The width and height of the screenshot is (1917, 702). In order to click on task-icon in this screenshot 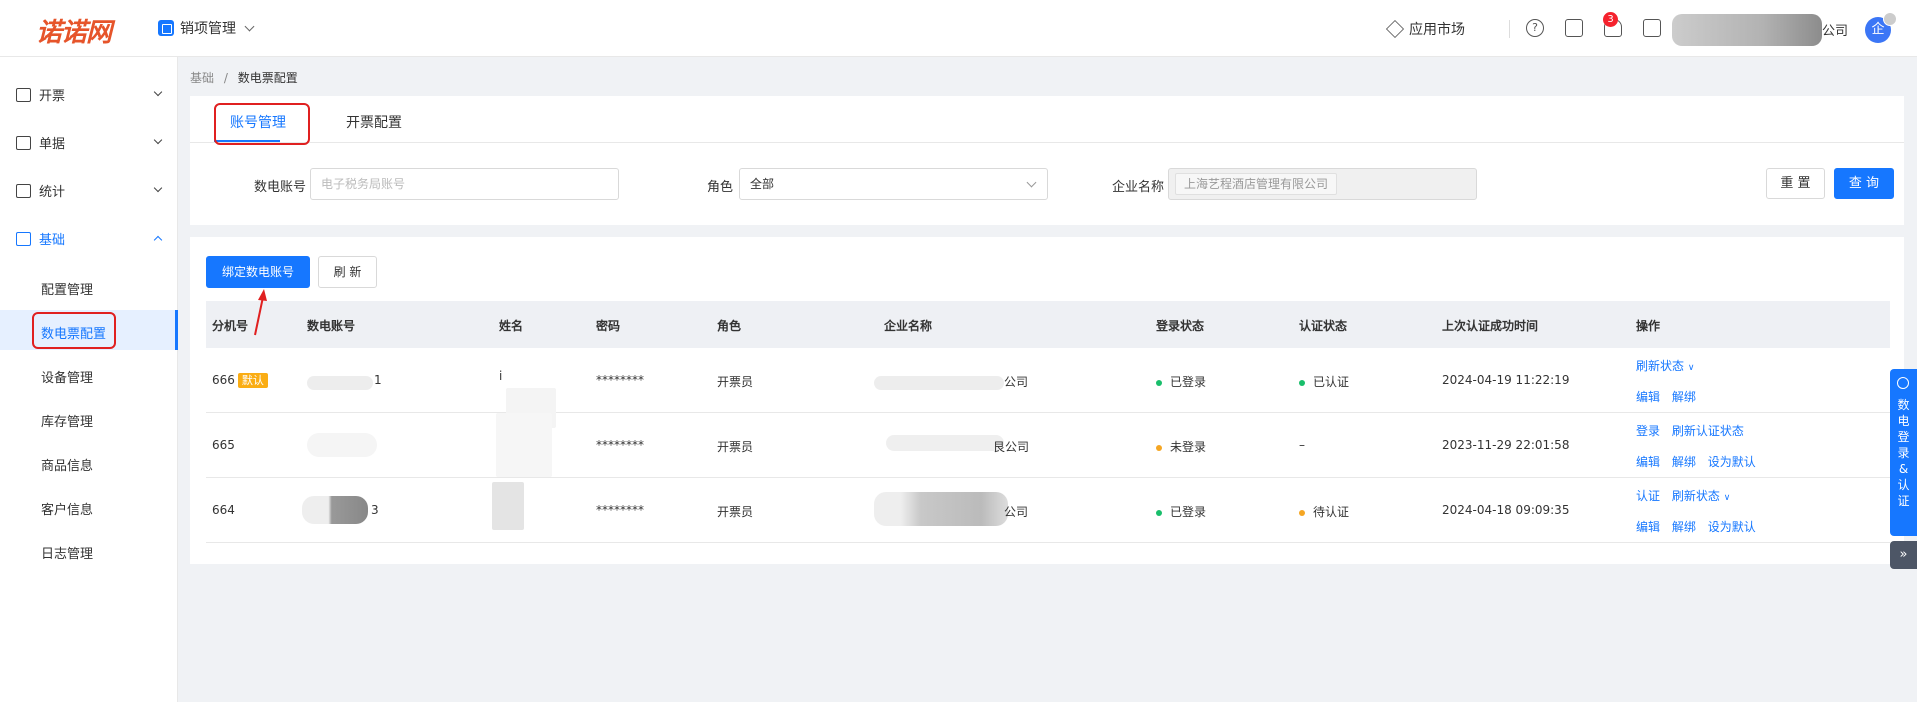, I will do `click(1574, 28)`.